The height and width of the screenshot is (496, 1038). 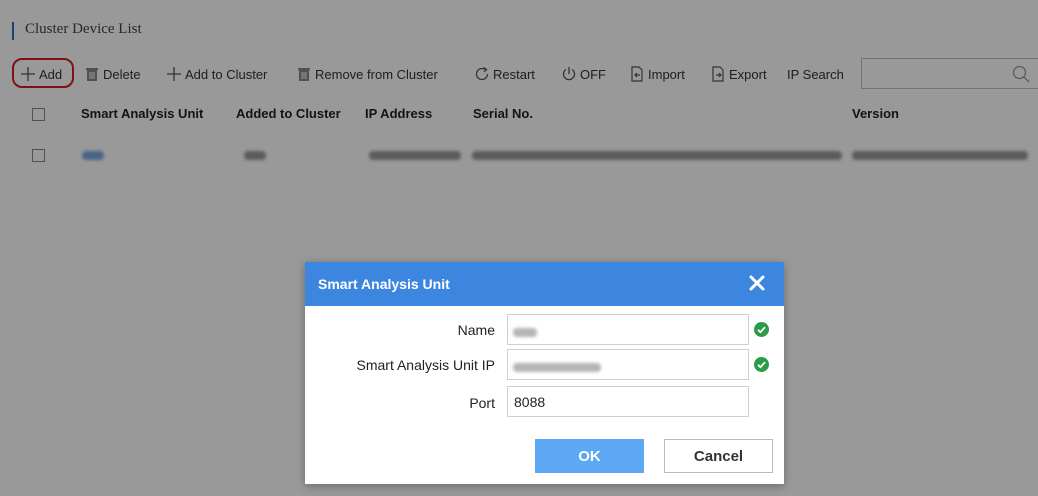 What do you see at coordinates (482, 403) in the screenshot?
I see `port-label: Port` at bounding box center [482, 403].